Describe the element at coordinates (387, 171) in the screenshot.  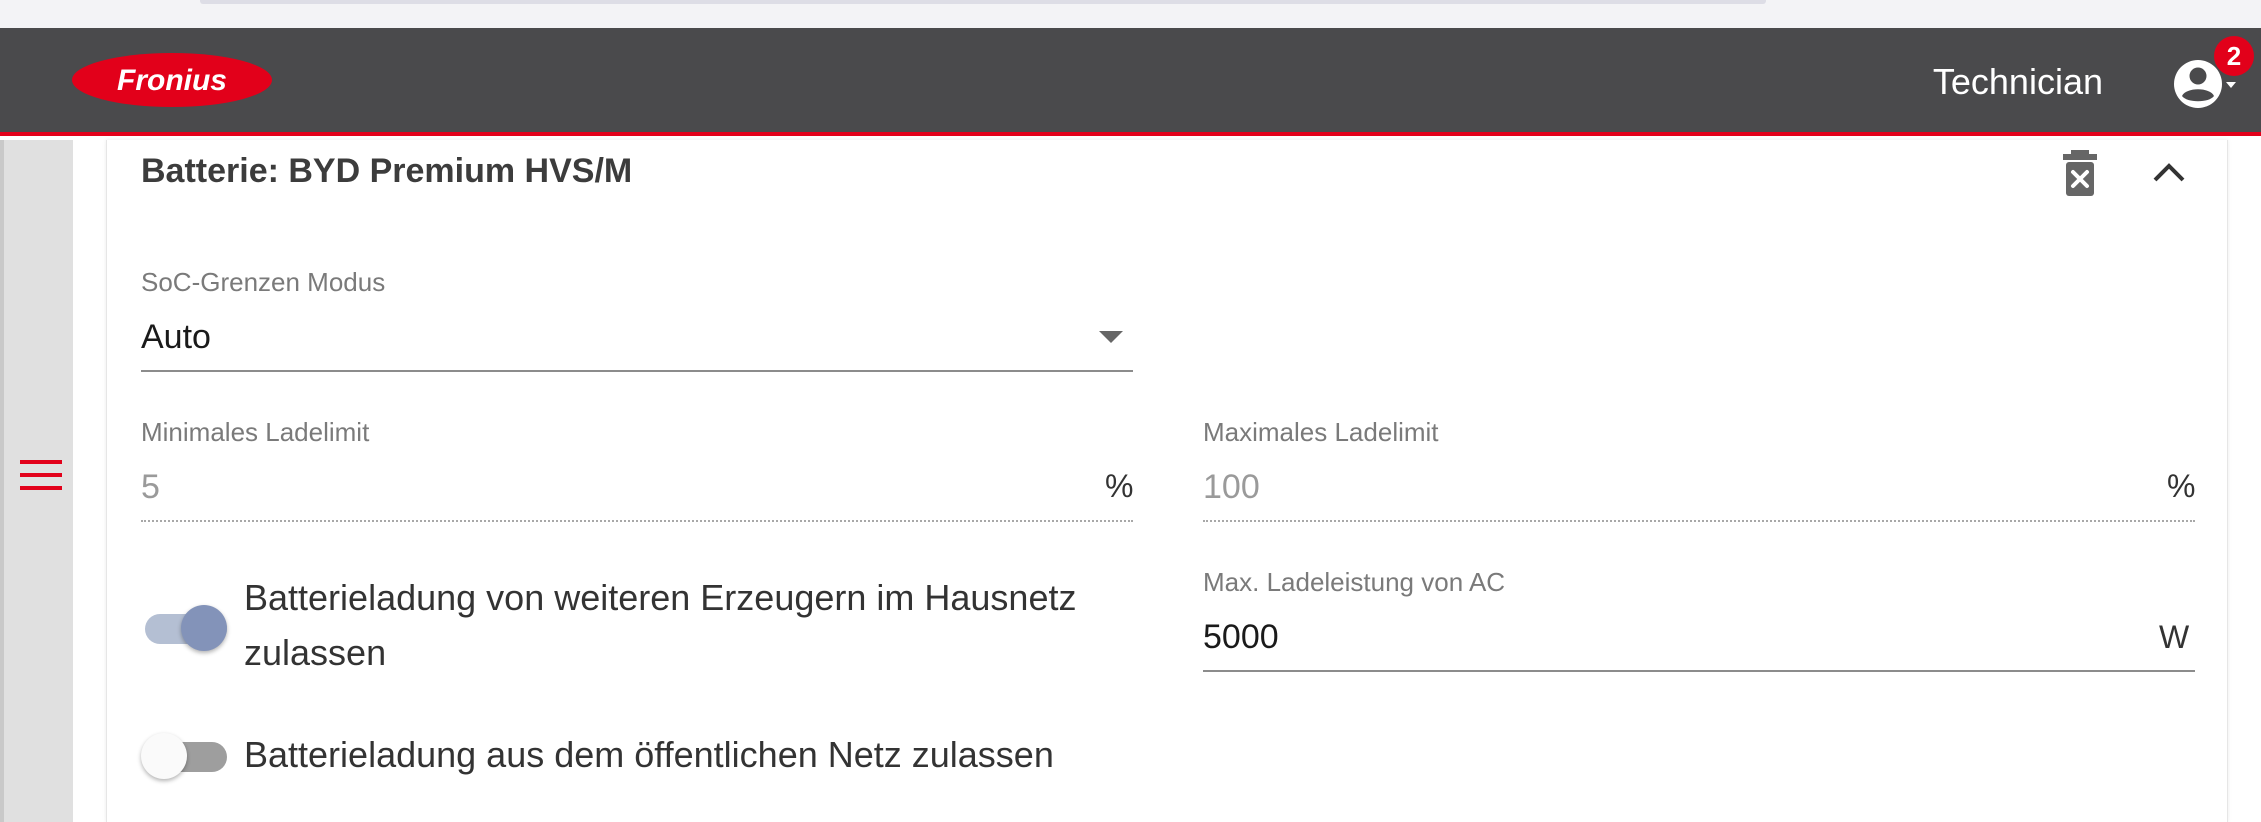
I see `battery-title: Batterie: BYD Premium HVS/M` at that location.